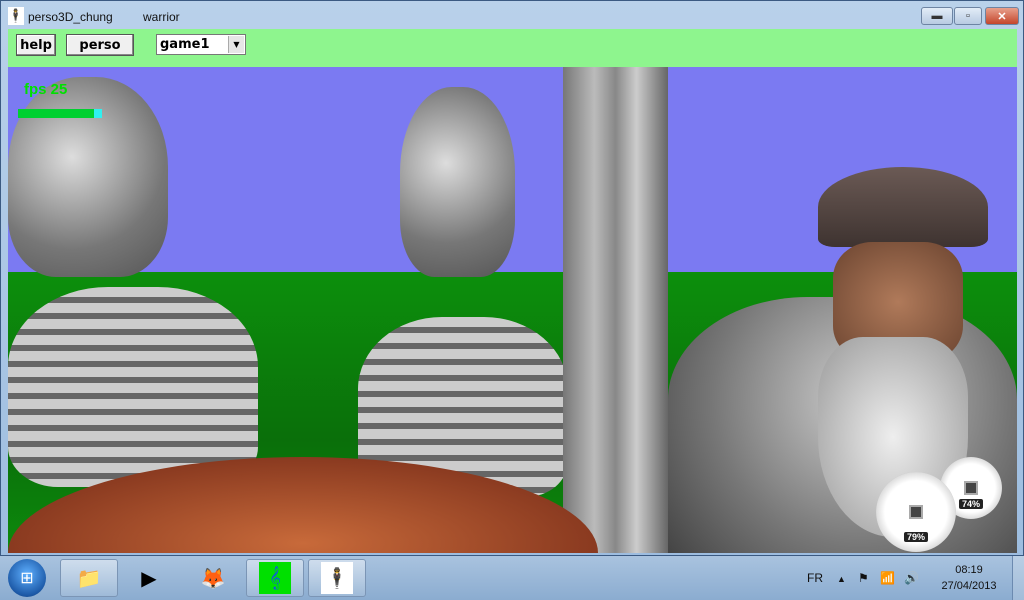  Describe the element at coordinates (969, 578) in the screenshot. I see `clock: 08:19 27/04/2013` at that location.